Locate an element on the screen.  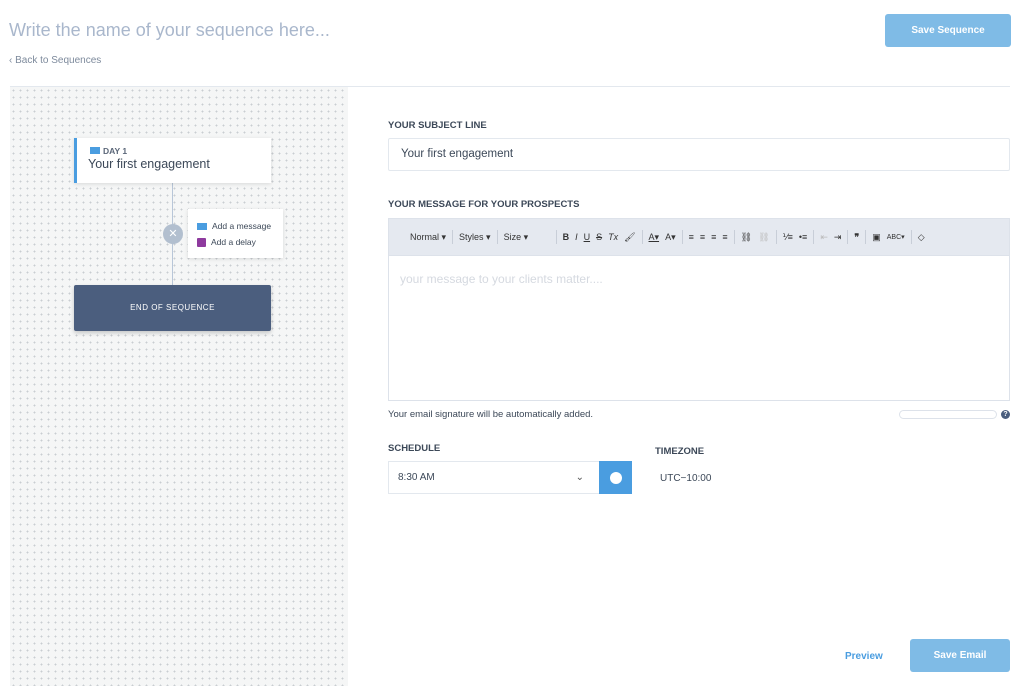
save-email-button: Save Email is located at coordinates (960, 655).